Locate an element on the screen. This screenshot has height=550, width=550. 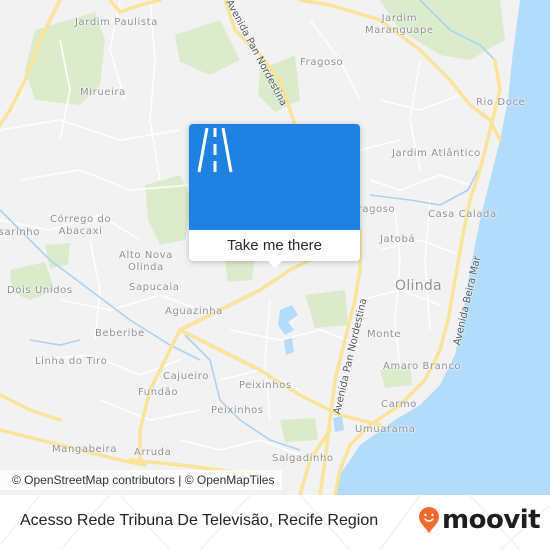
place-label: Sapucaia is located at coordinates (154, 287).